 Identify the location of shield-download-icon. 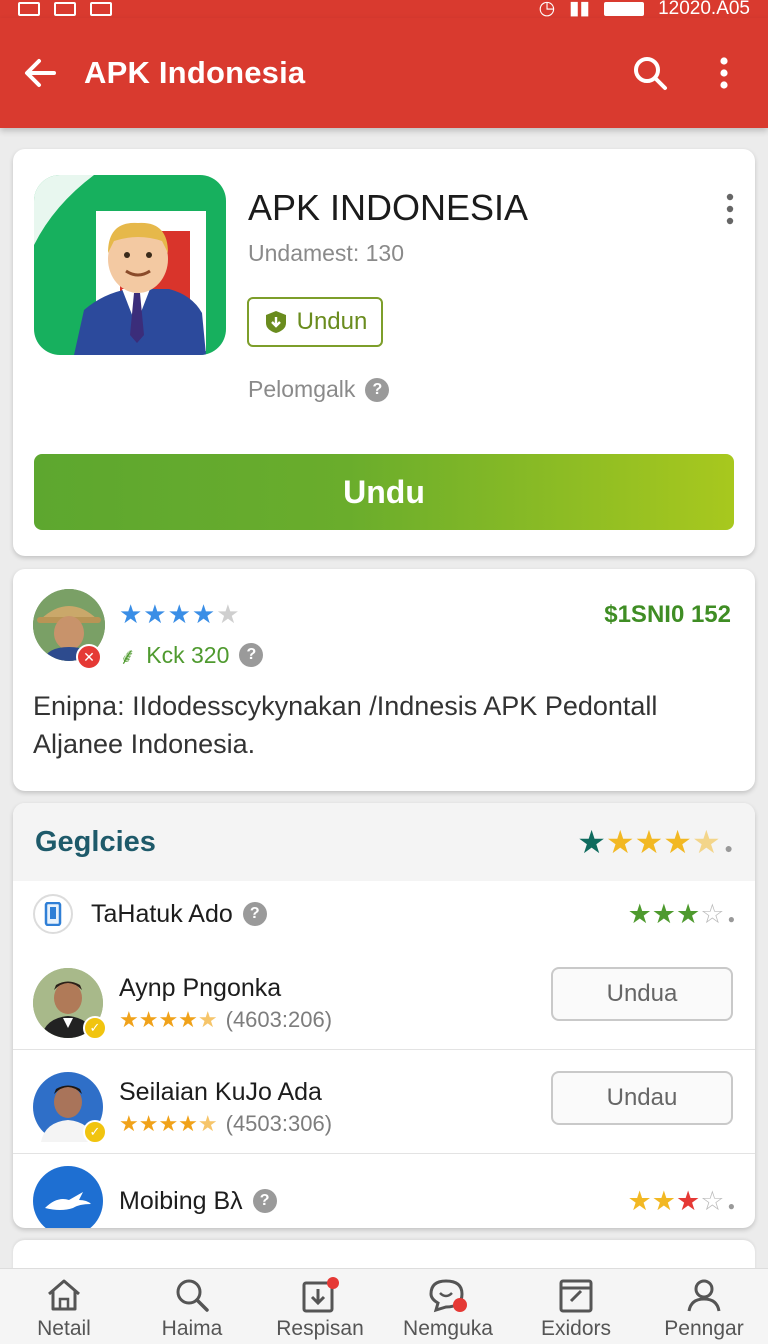
(275, 322).